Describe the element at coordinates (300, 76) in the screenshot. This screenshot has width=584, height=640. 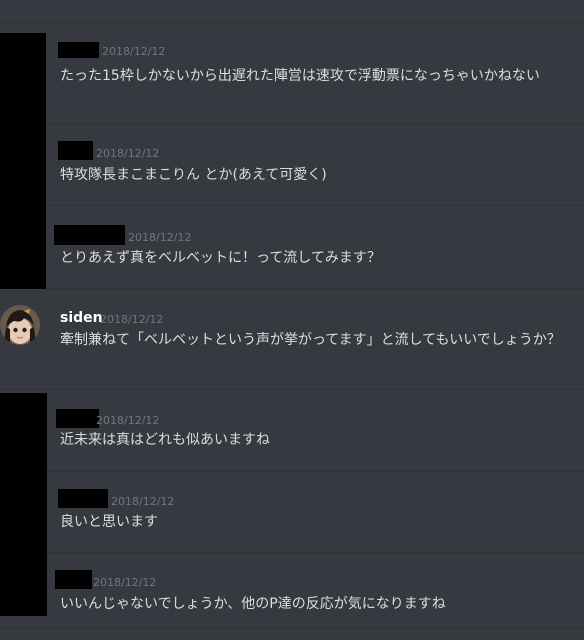
I see `message-text: たった15枠しかないから出遅れた陣営は速攻で浮動票になっちゃいかねない` at that location.